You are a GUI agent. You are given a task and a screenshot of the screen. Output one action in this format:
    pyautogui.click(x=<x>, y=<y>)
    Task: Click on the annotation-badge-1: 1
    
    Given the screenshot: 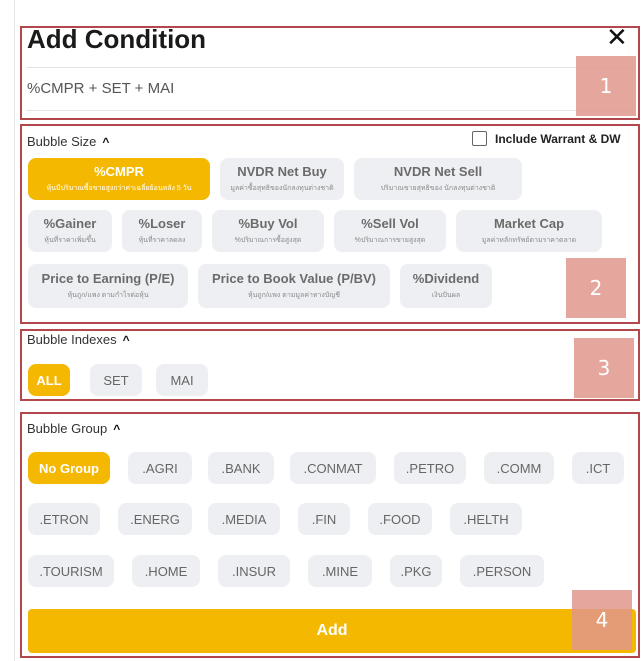 What is the action you would take?
    pyautogui.click(x=606, y=86)
    